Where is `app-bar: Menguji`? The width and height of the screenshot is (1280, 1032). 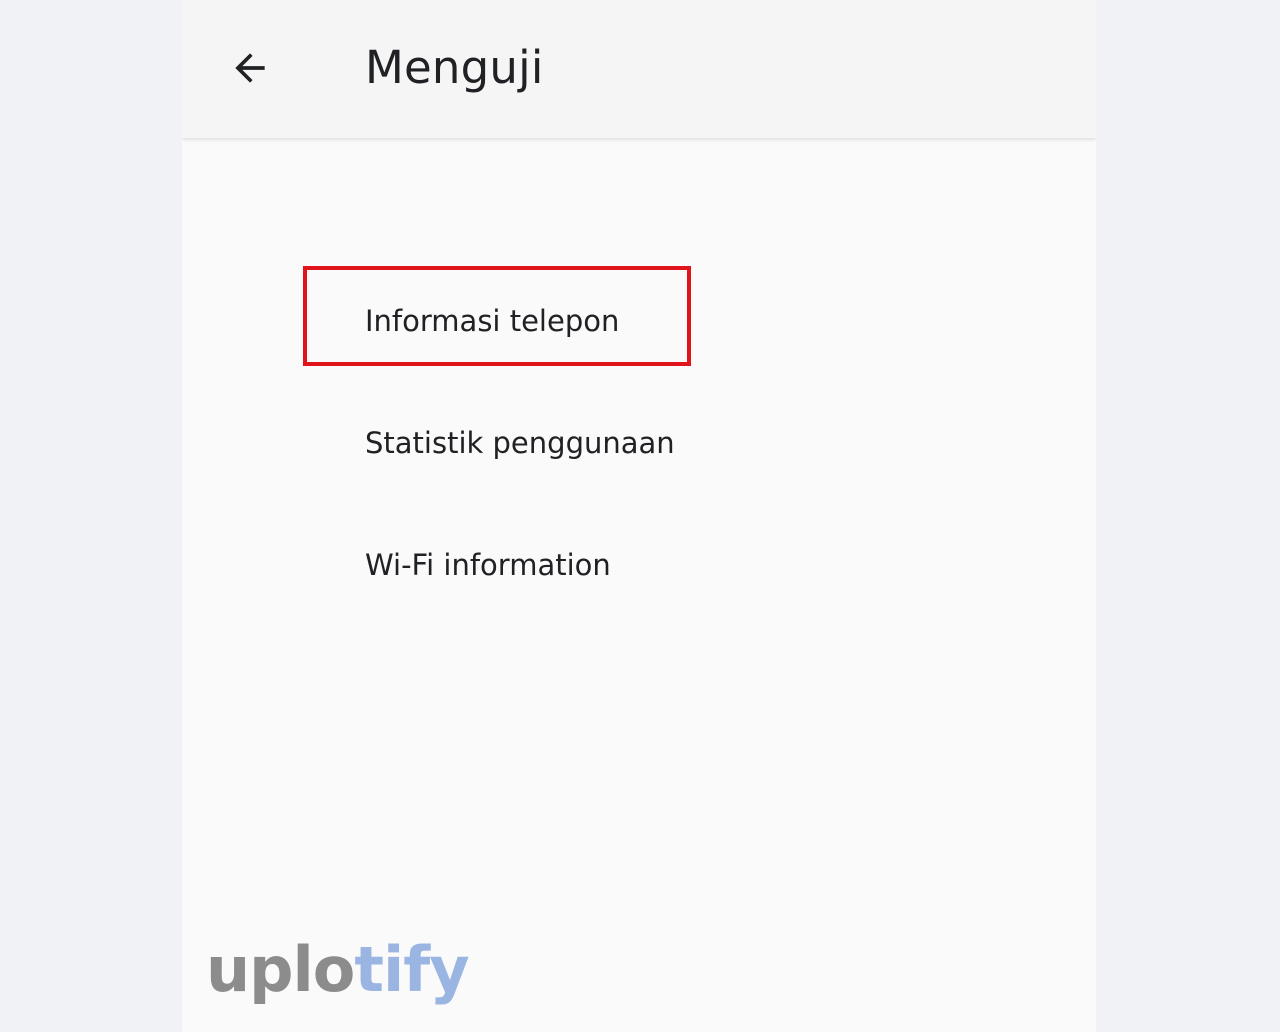 app-bar: Menguji is located at coordinates (639, 69).